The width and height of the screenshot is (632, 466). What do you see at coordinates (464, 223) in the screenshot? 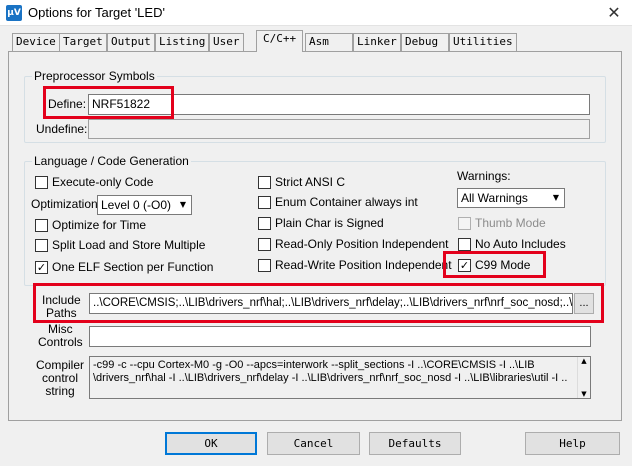
I see `thumb-mode-checkbox` at bounding box center [464, 223].